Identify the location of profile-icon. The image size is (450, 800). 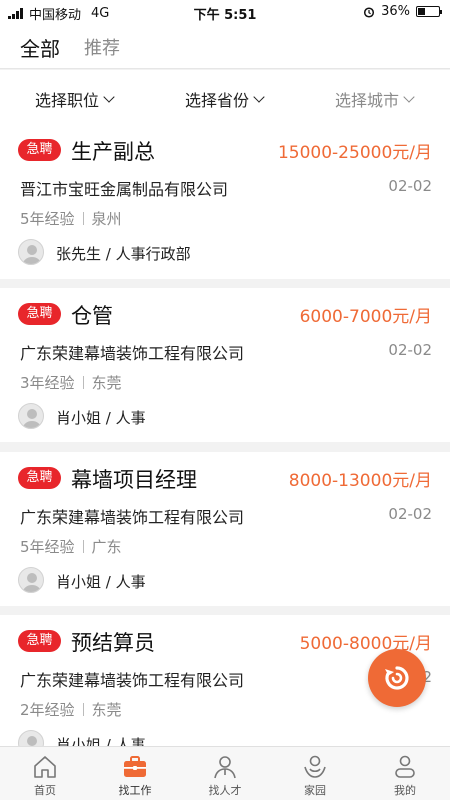
(405, 766).